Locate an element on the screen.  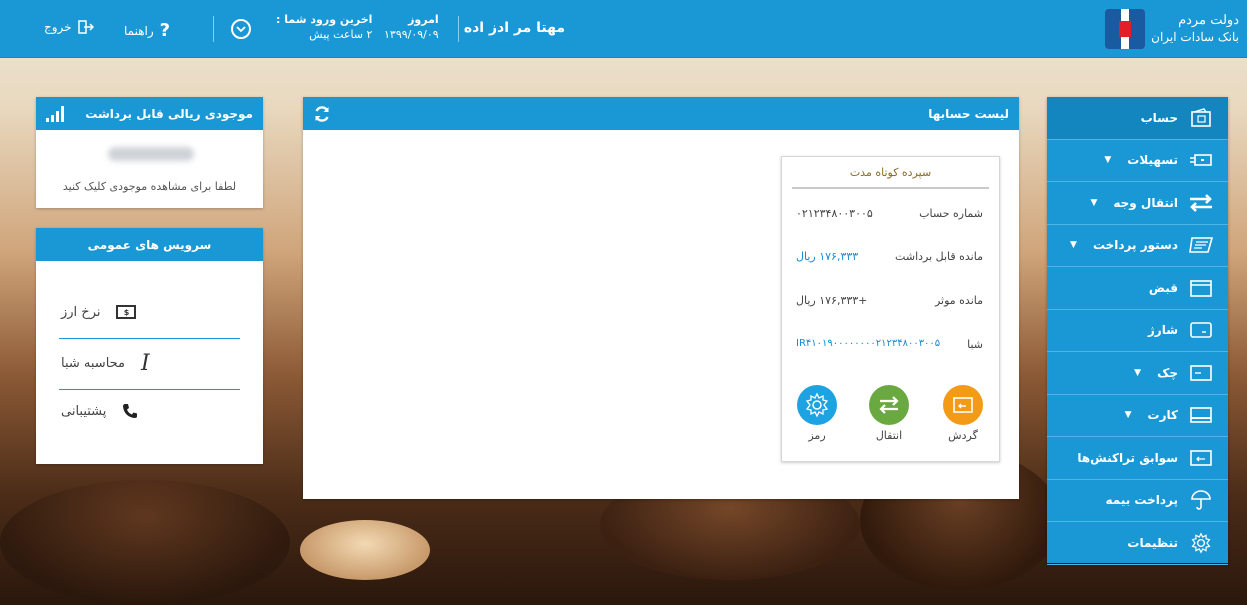
settings-icon is located at coordinates (1201, 543).